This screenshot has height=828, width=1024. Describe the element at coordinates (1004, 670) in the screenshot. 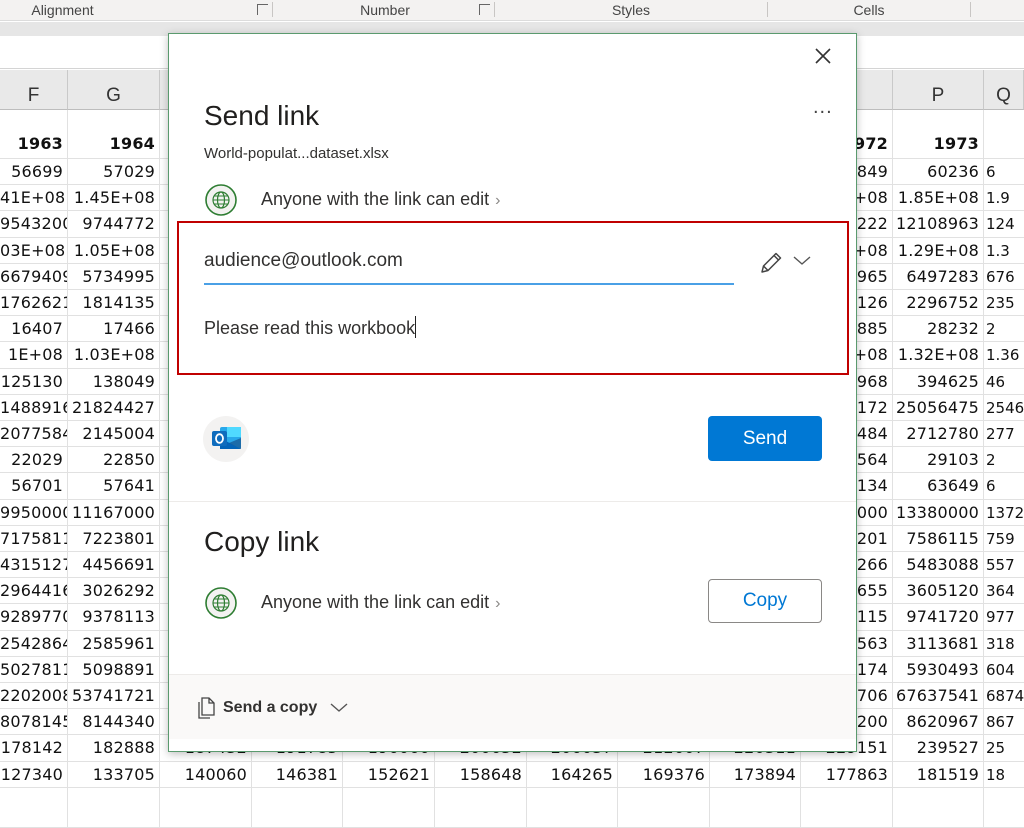

I see `table-cell: 604` at that location.